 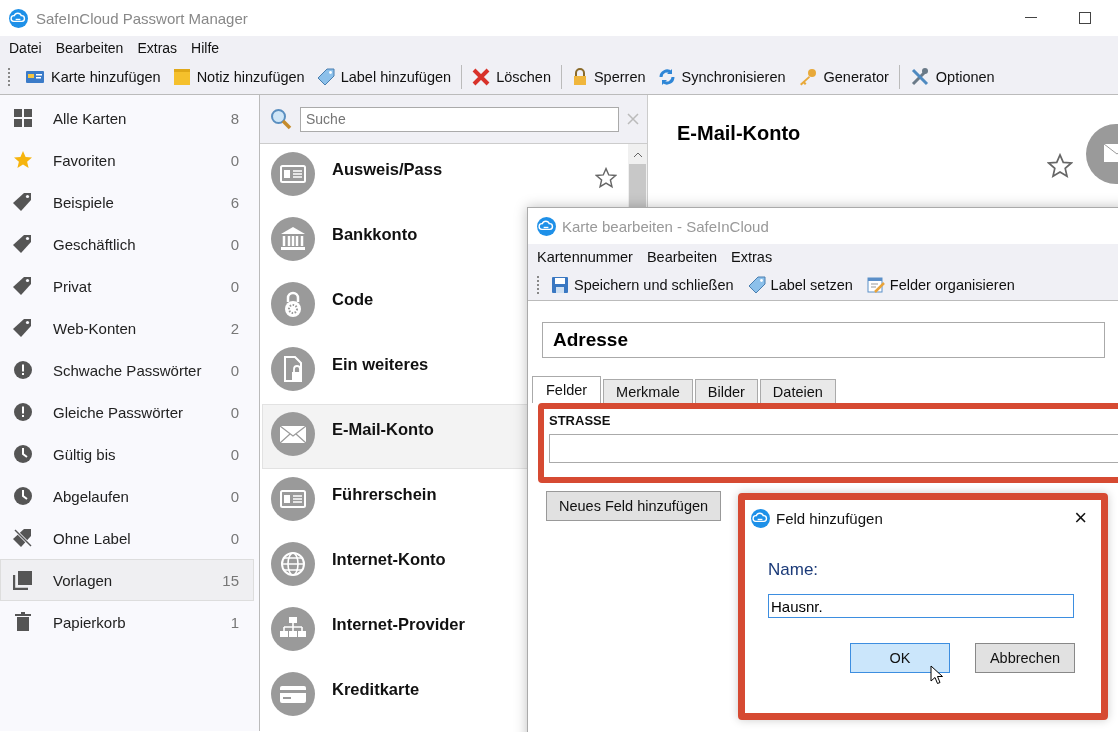 What do you see at coordinates (23, 622) in the screenshot?
I see `trash-icon` at bounding box center [23, 622].